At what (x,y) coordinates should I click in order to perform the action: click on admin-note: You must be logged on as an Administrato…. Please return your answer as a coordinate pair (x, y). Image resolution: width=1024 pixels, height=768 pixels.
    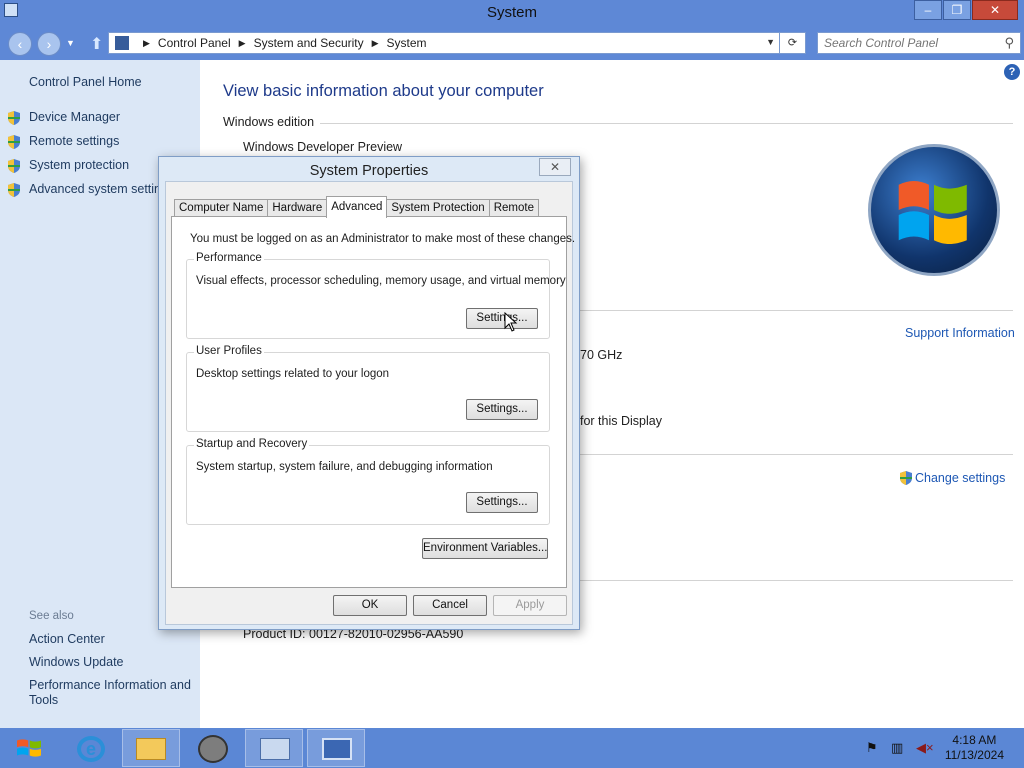
    Looking at the image, I should click on (383, 239).